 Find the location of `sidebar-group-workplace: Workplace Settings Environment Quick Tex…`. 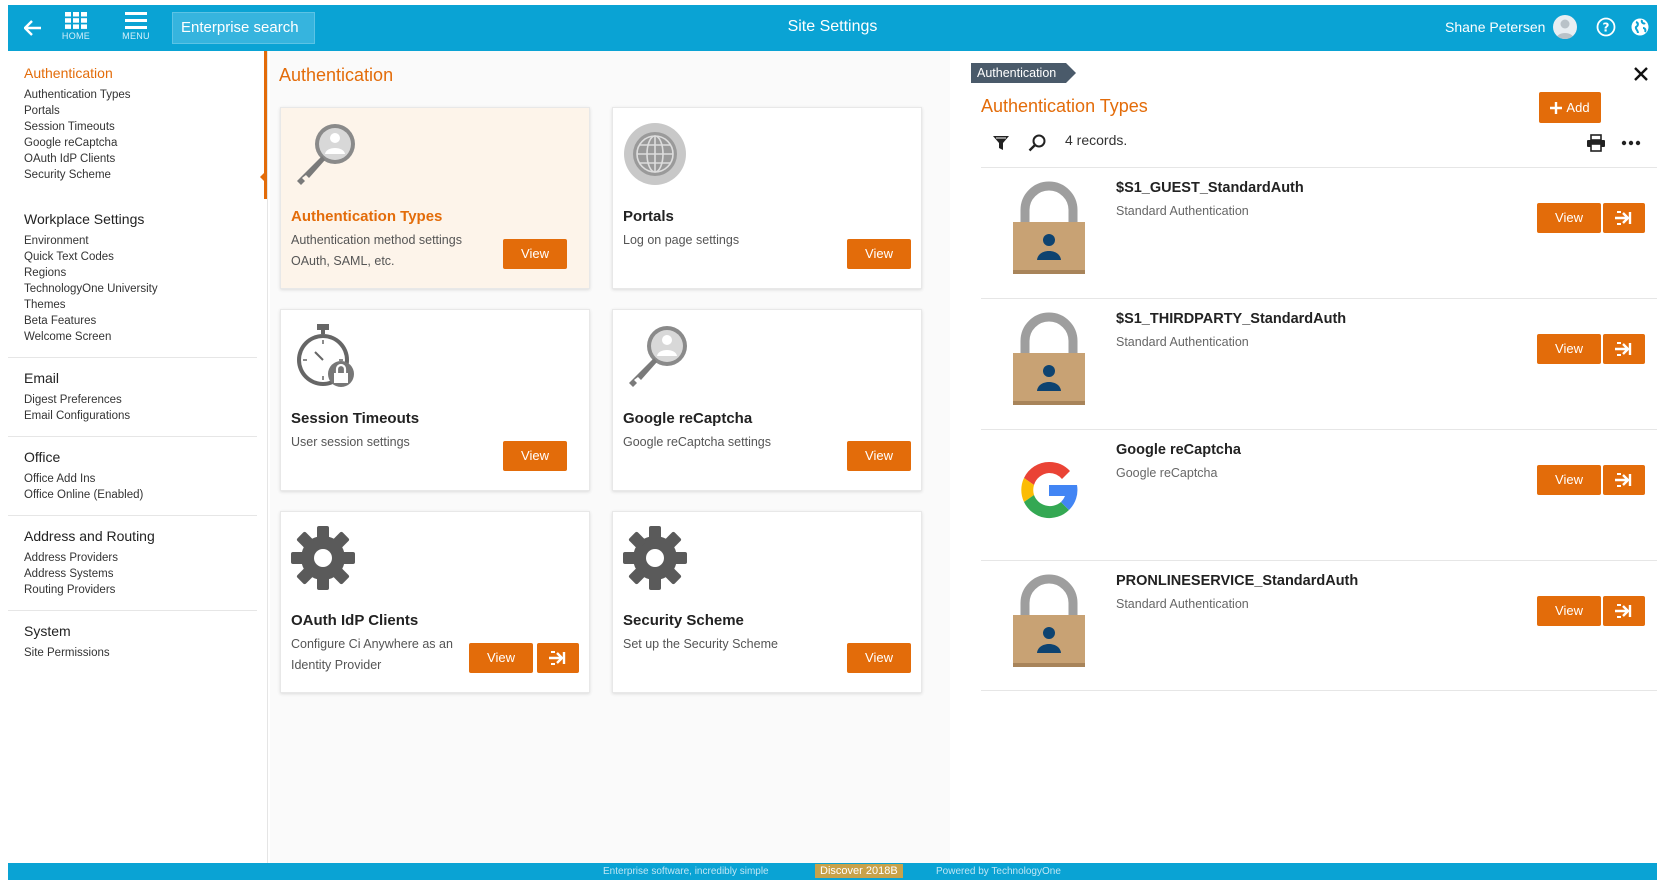

sidebar-group-workplace: Workplace Settings Environment Quick Tex… is located at coordinates (132, 278).